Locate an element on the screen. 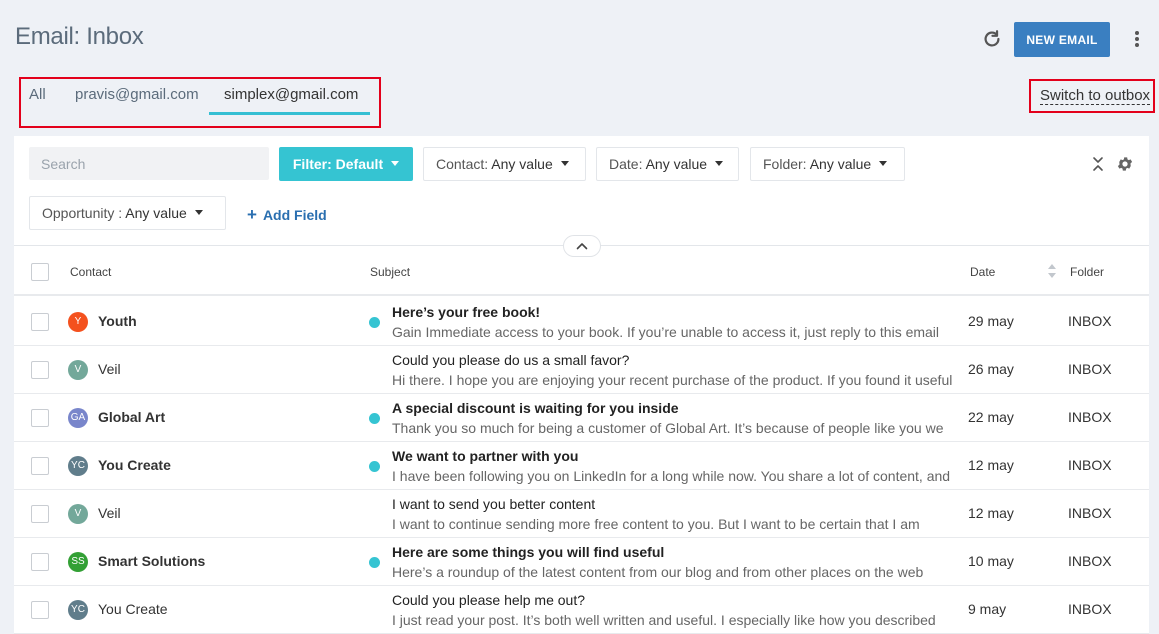 This screenshot has width=1159, height=634. column-header-contact: Contact is located at coordinates (90, 272).